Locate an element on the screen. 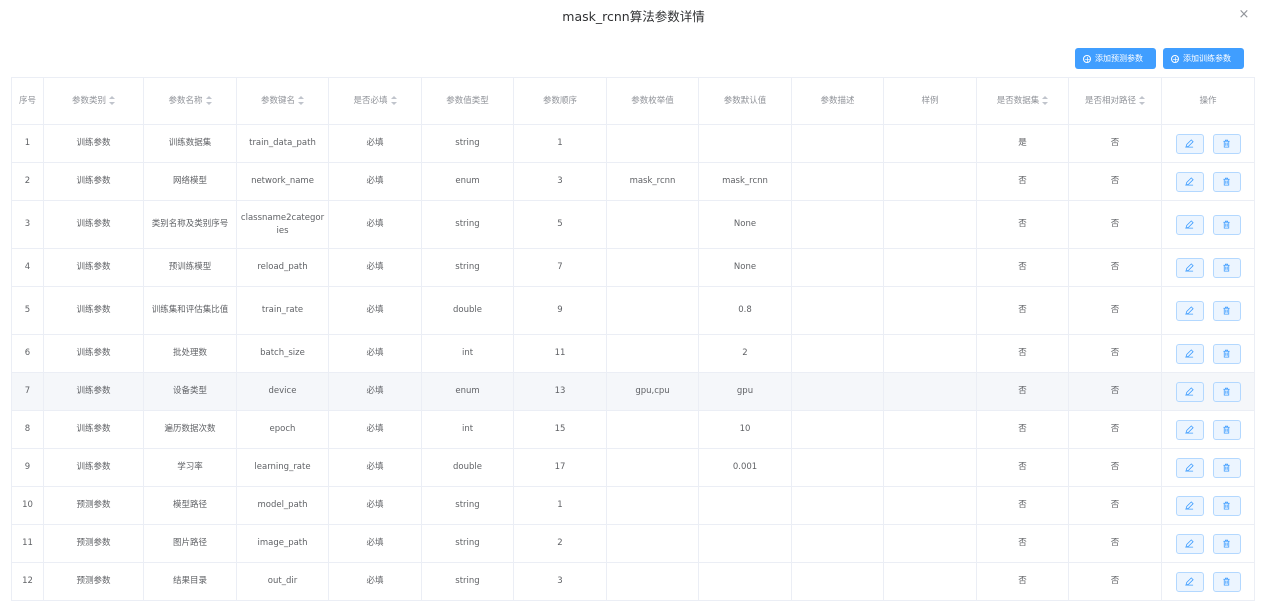 The height and width of the screenshot is (601, 1267). table-cell: network_name is located at coordinates (282, 181).